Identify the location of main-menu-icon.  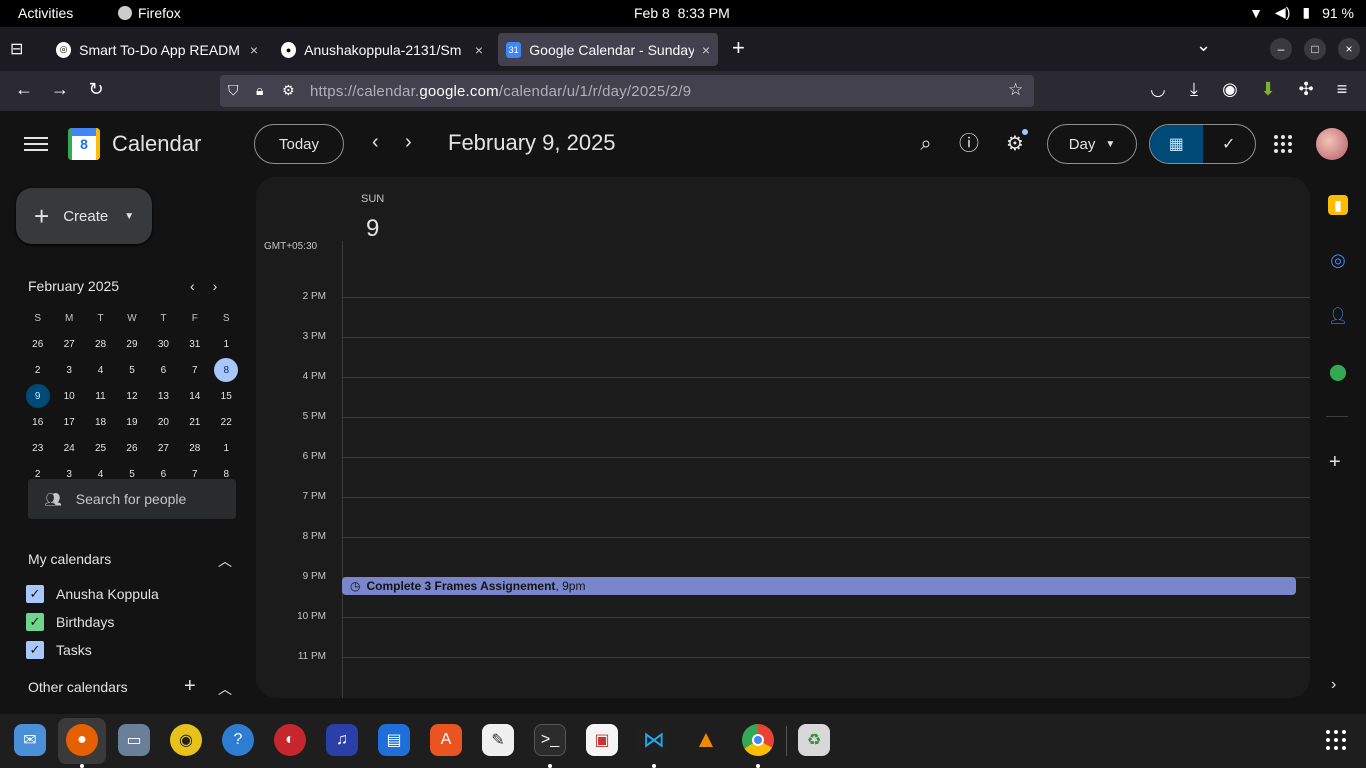
(36, 143).